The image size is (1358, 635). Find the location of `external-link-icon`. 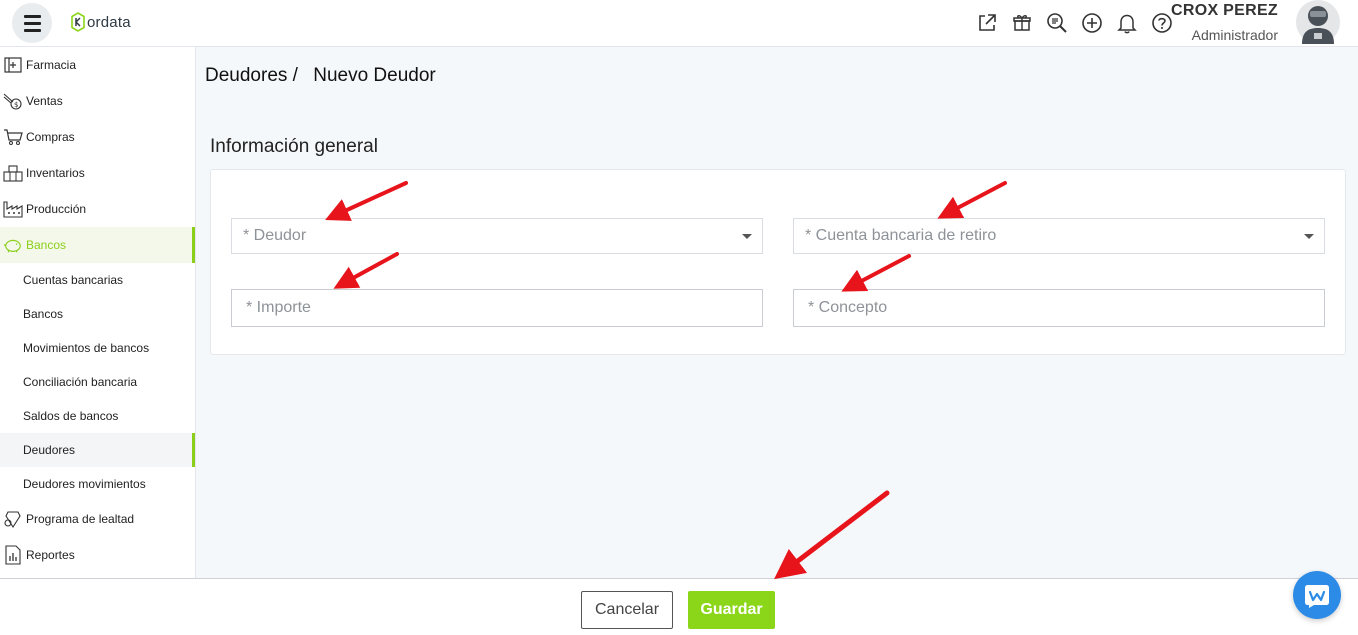

external-link-icon is located at coordinates (987, 23).